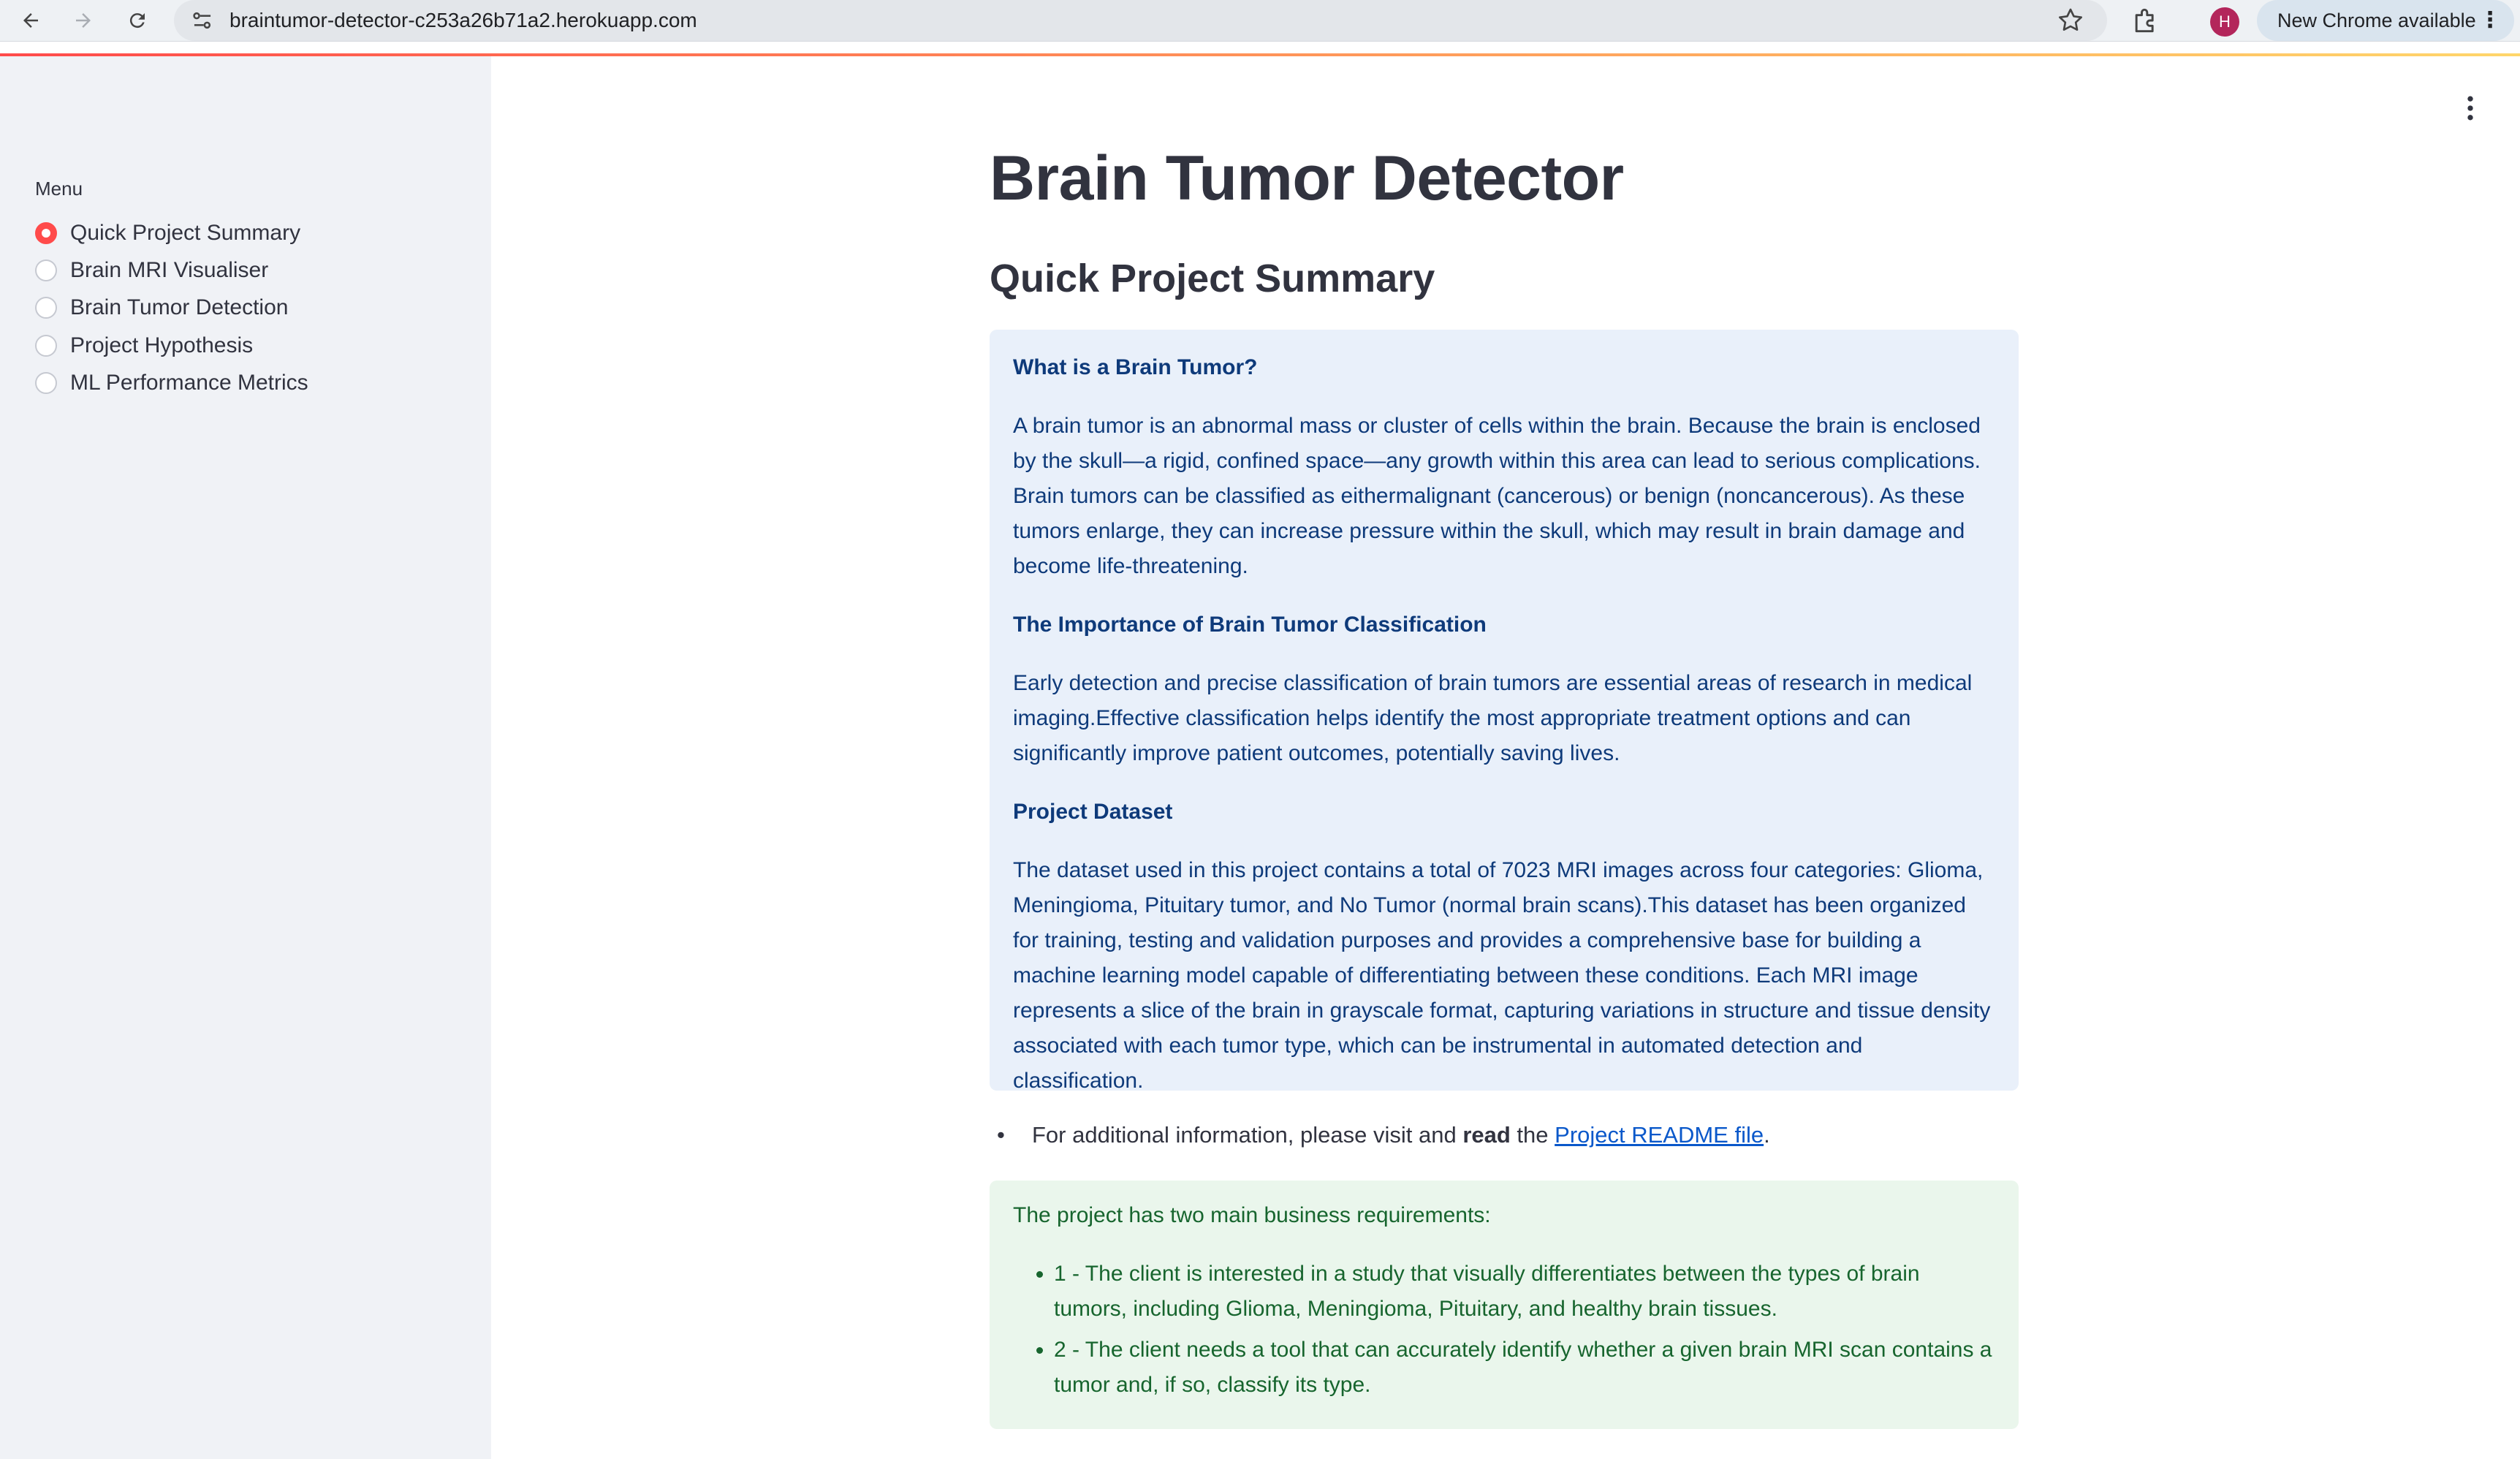 The width and height of the screenshot is (2520, 1459). I want to click on info-heading-dataset: Project Dataset, so click(1093, 812).